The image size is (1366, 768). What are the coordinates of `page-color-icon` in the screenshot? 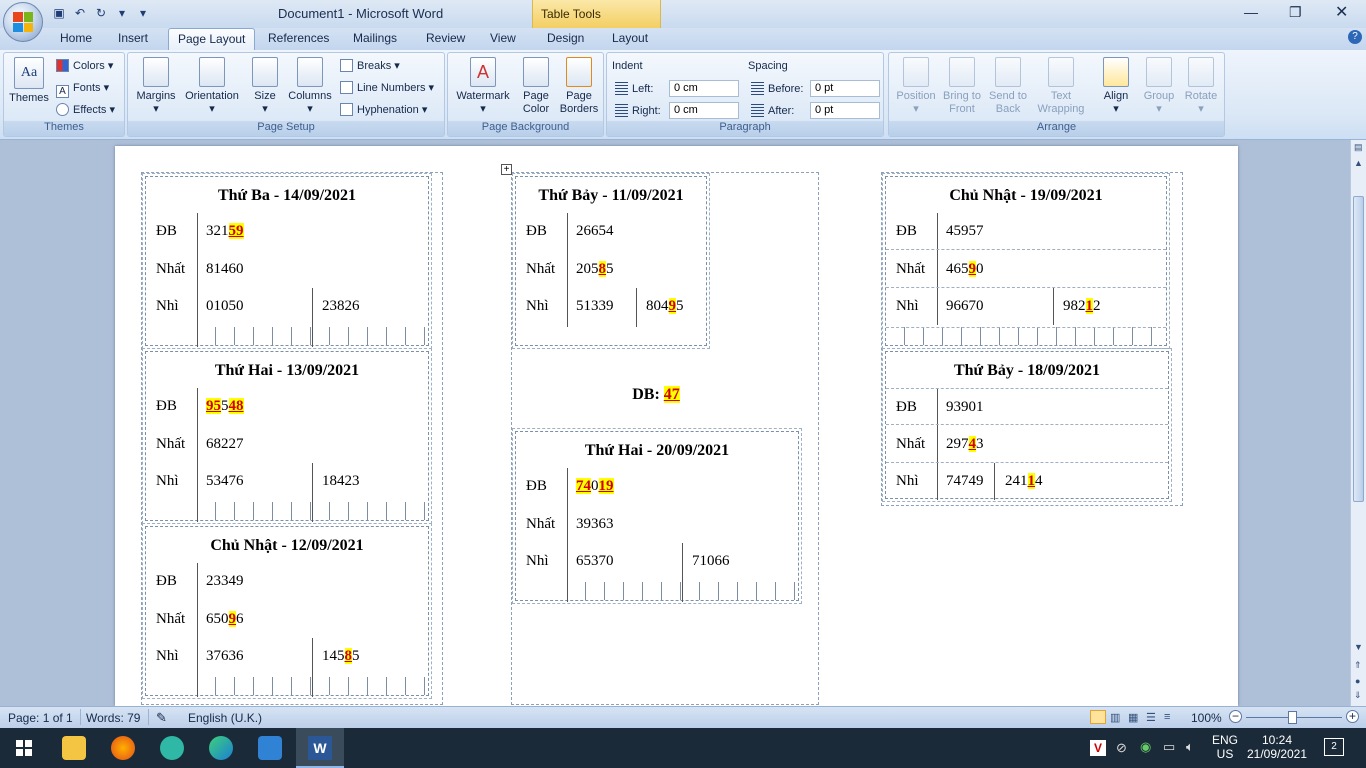 It's located at (536, 72).